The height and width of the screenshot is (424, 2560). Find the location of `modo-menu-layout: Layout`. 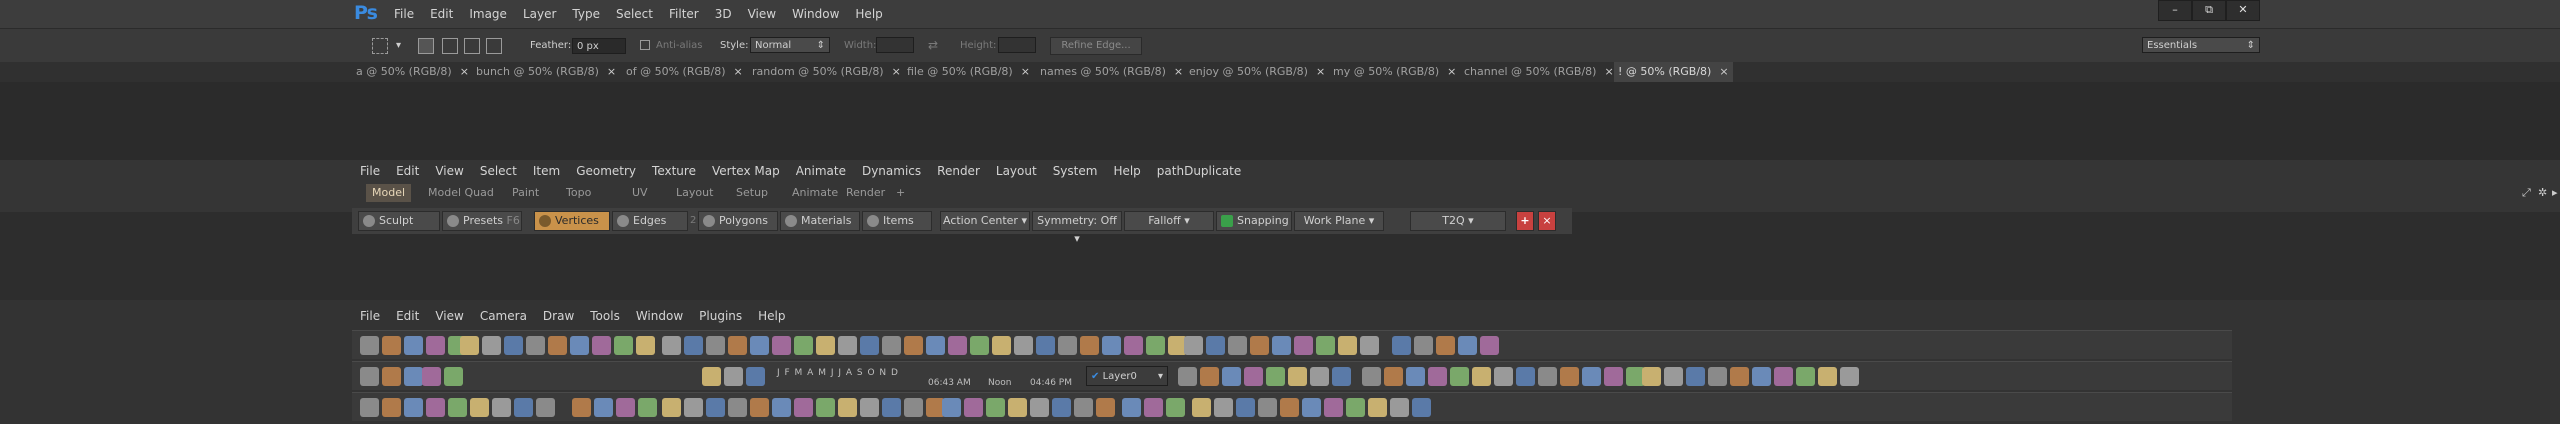

modo-menu-layout: Layout is located at coordinates (1016, 171).